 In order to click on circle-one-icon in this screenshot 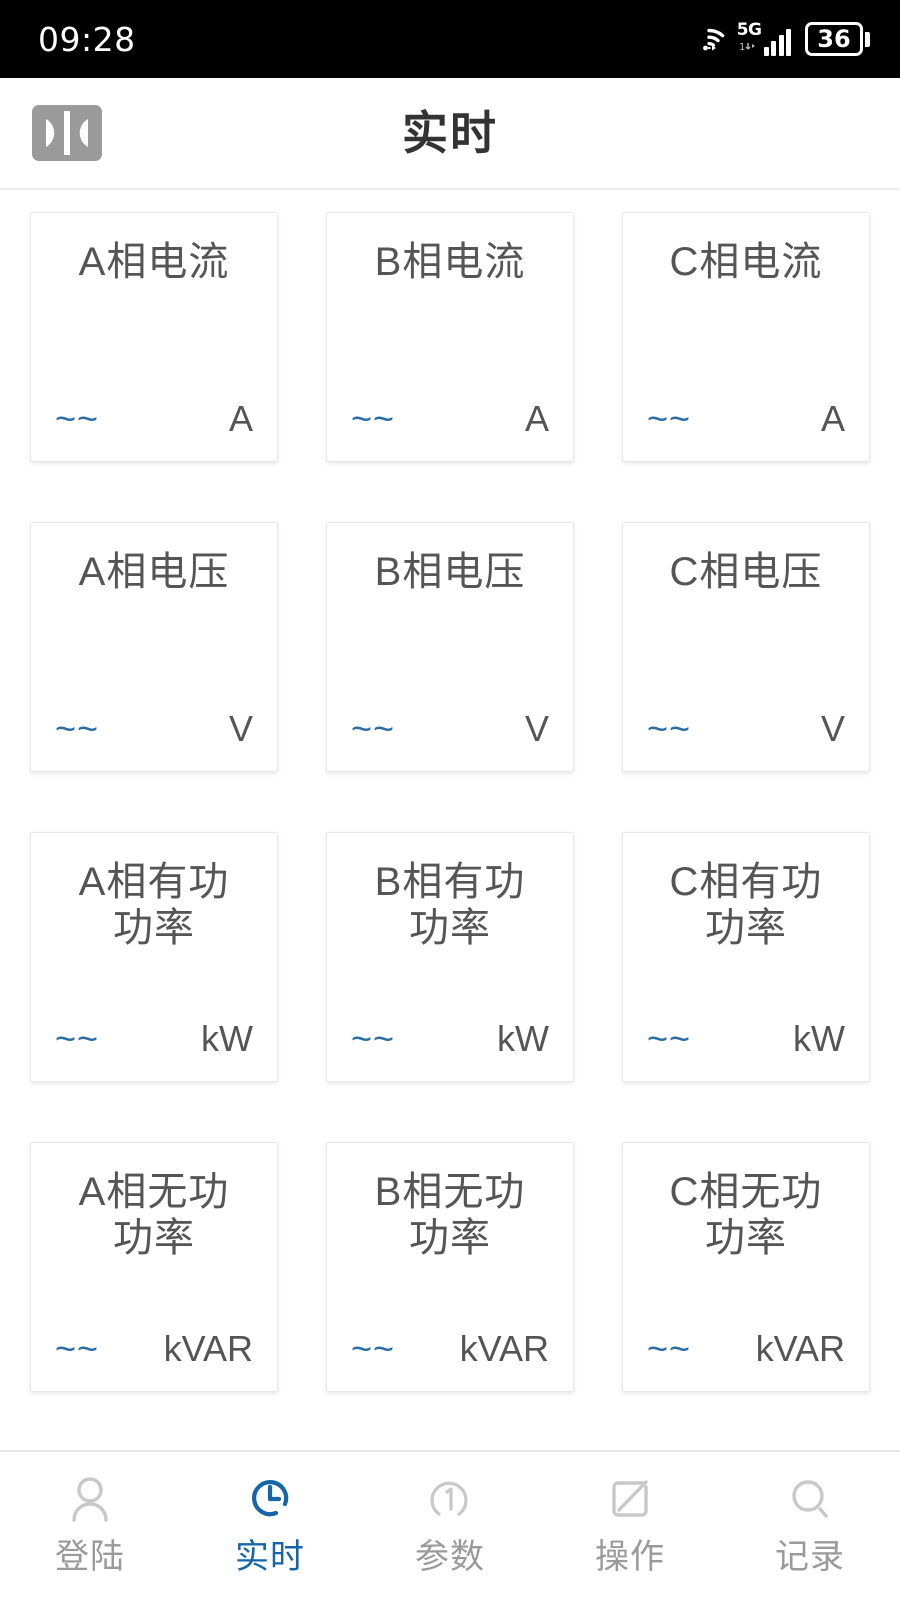, I will do `click(450, 1499)`.